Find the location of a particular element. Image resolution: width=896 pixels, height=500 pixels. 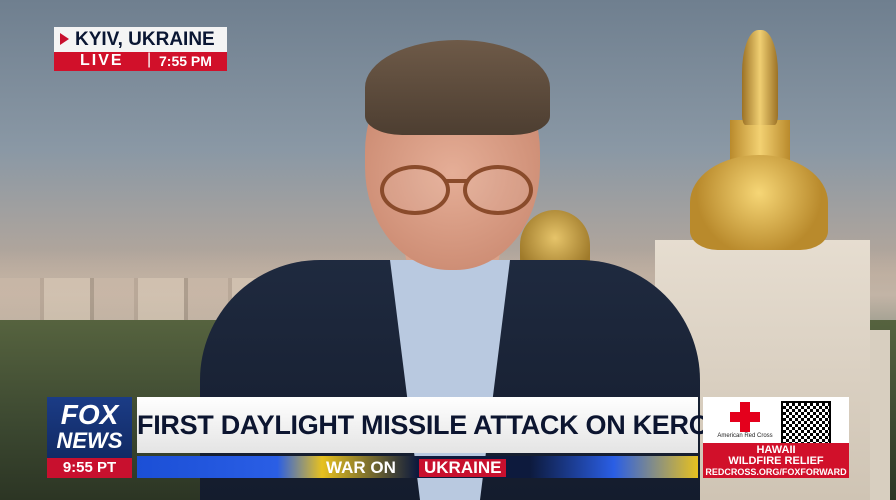

live-label: LIVE is located at coordinates (102, 60).